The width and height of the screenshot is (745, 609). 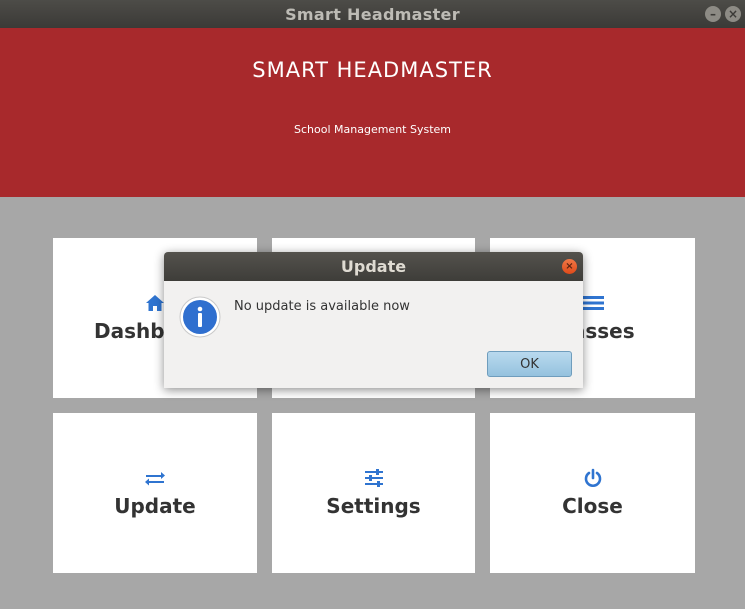 What do you see at coordinates (374, 478) in the screenshot?
I see `sliders-icon` at bounding box center [374, 478].